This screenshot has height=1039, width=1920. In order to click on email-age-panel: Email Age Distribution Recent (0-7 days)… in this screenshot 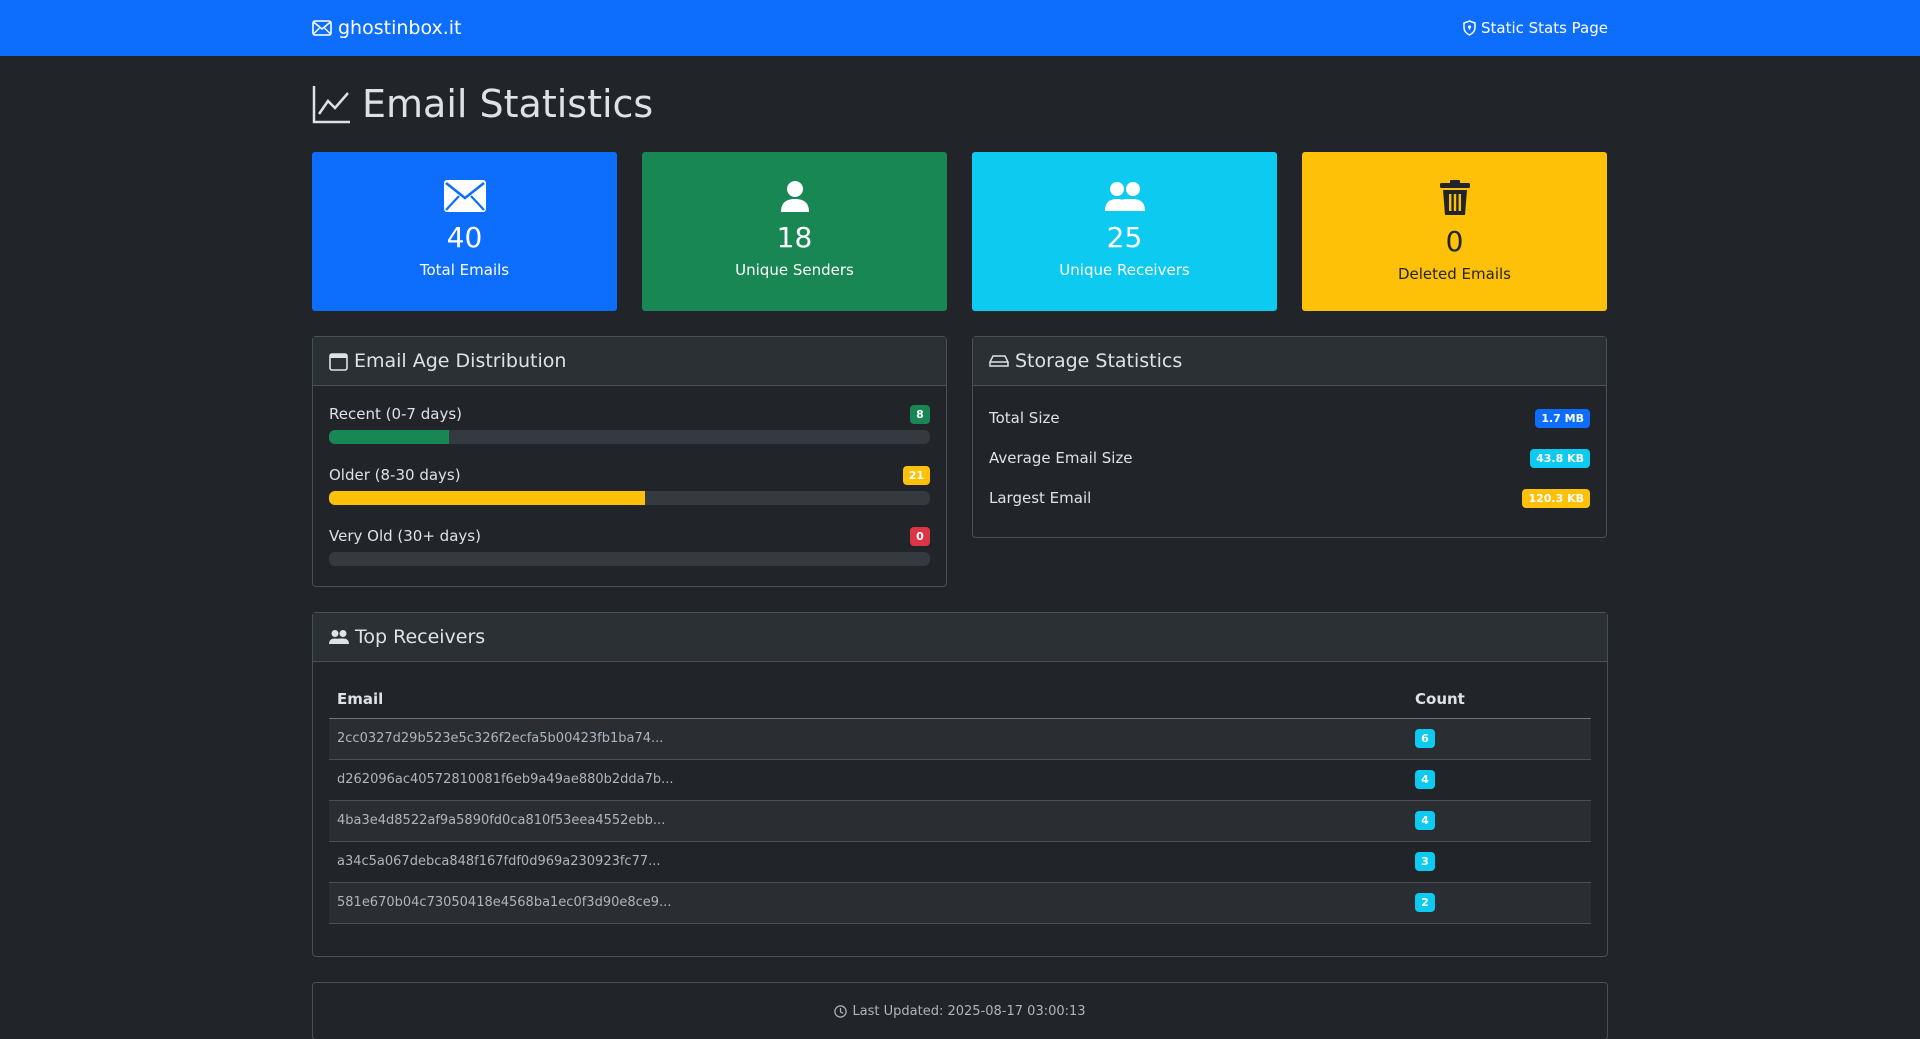, I will do `click(629, 461)`.